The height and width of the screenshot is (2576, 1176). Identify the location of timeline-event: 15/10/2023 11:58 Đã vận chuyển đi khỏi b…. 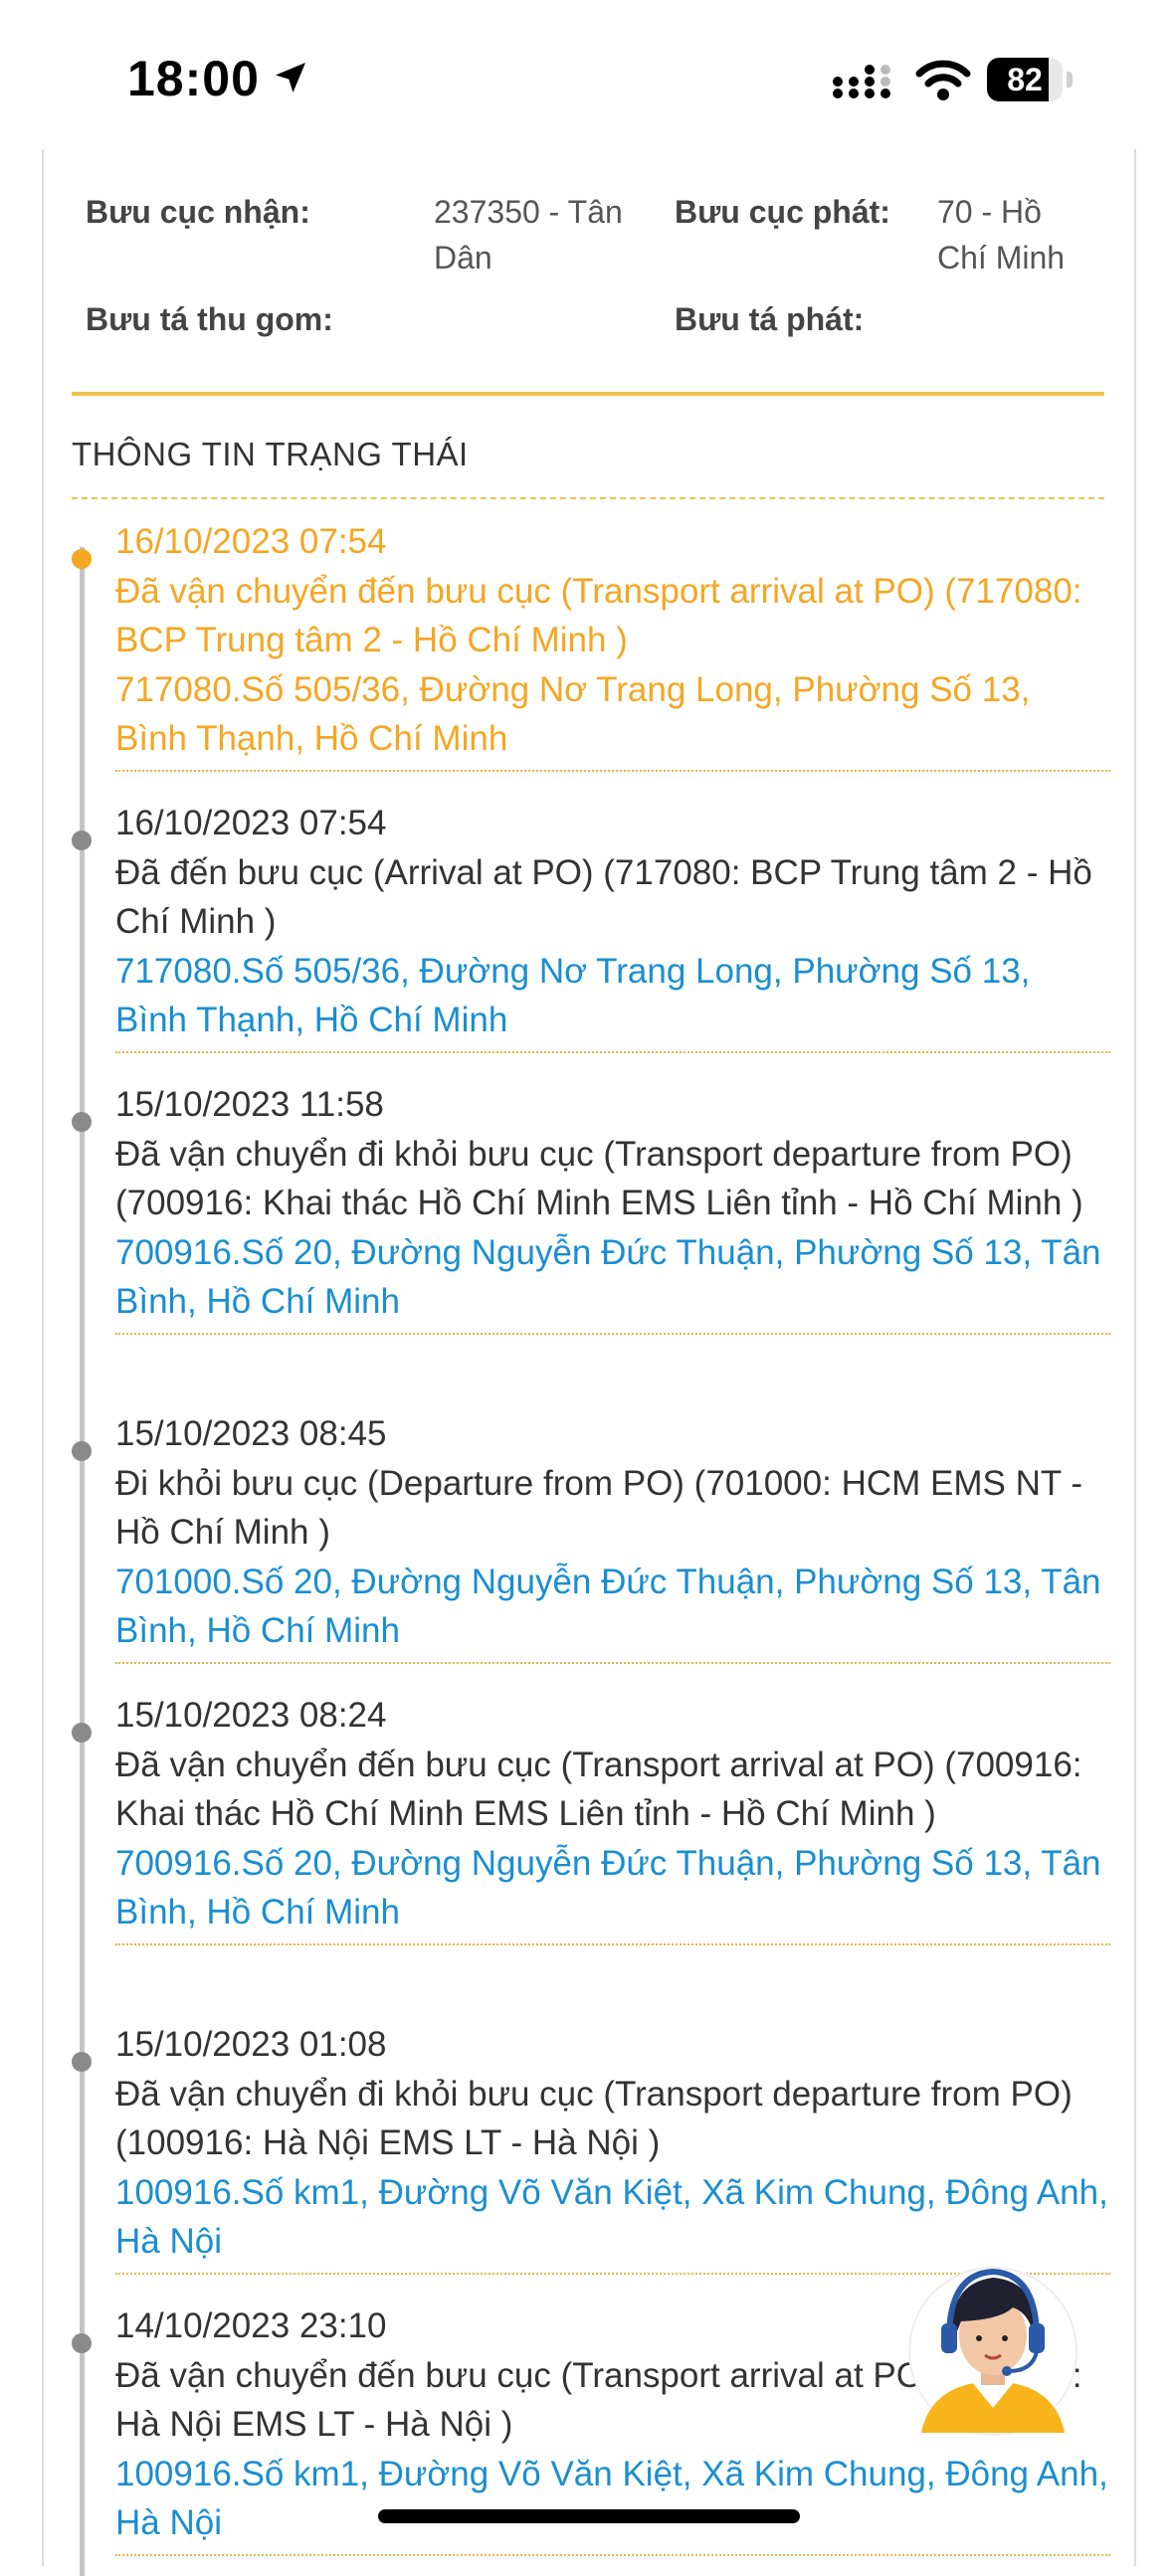
(591, 1207).